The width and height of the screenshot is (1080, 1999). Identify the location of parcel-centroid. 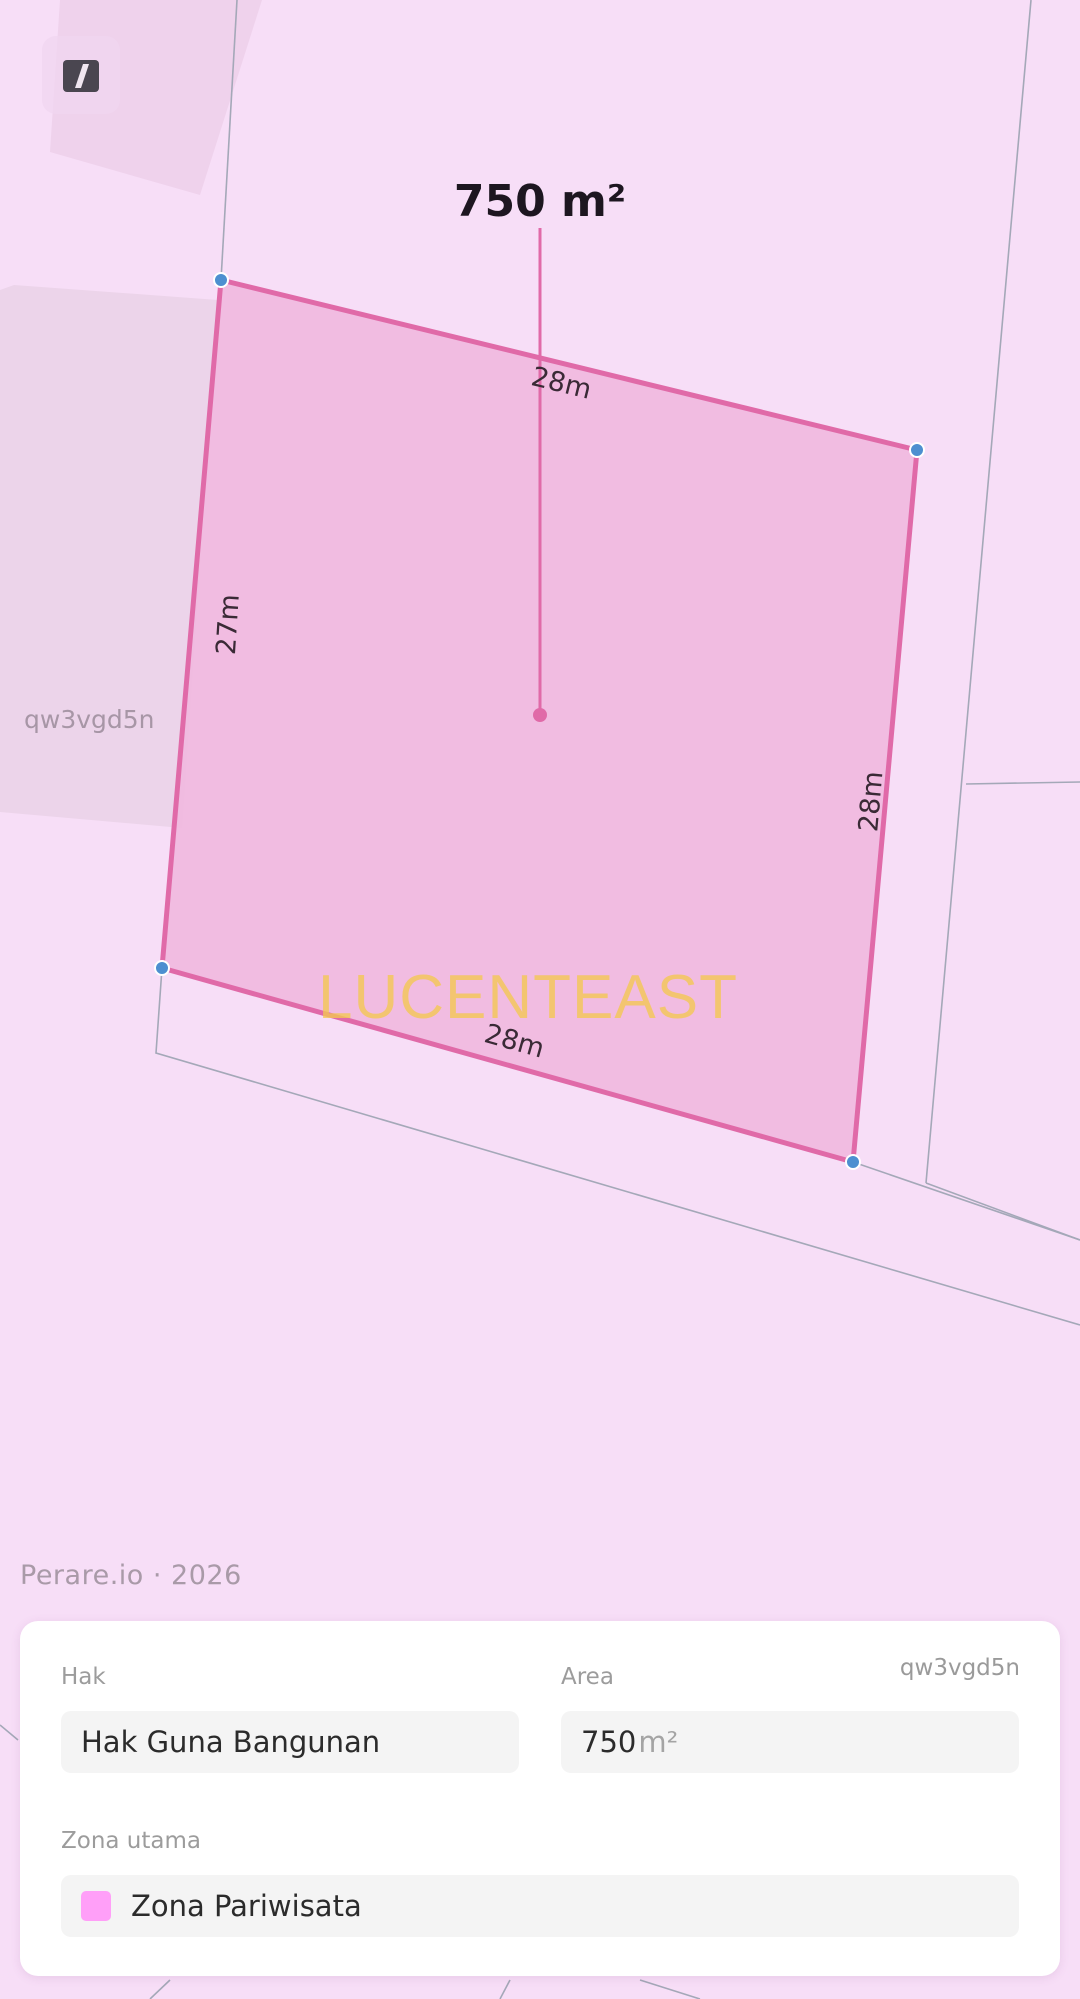
(540, 715).